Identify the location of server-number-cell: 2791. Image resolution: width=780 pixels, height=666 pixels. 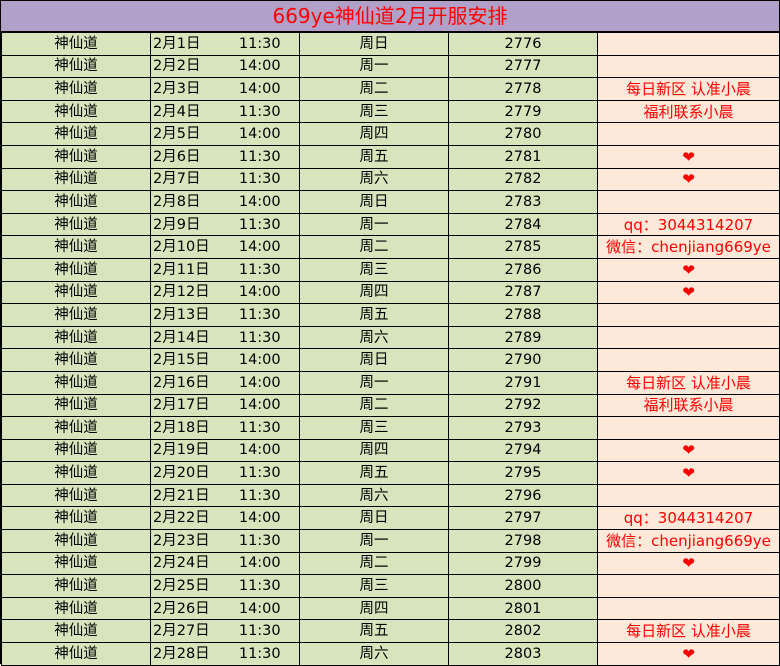
(523, 382).